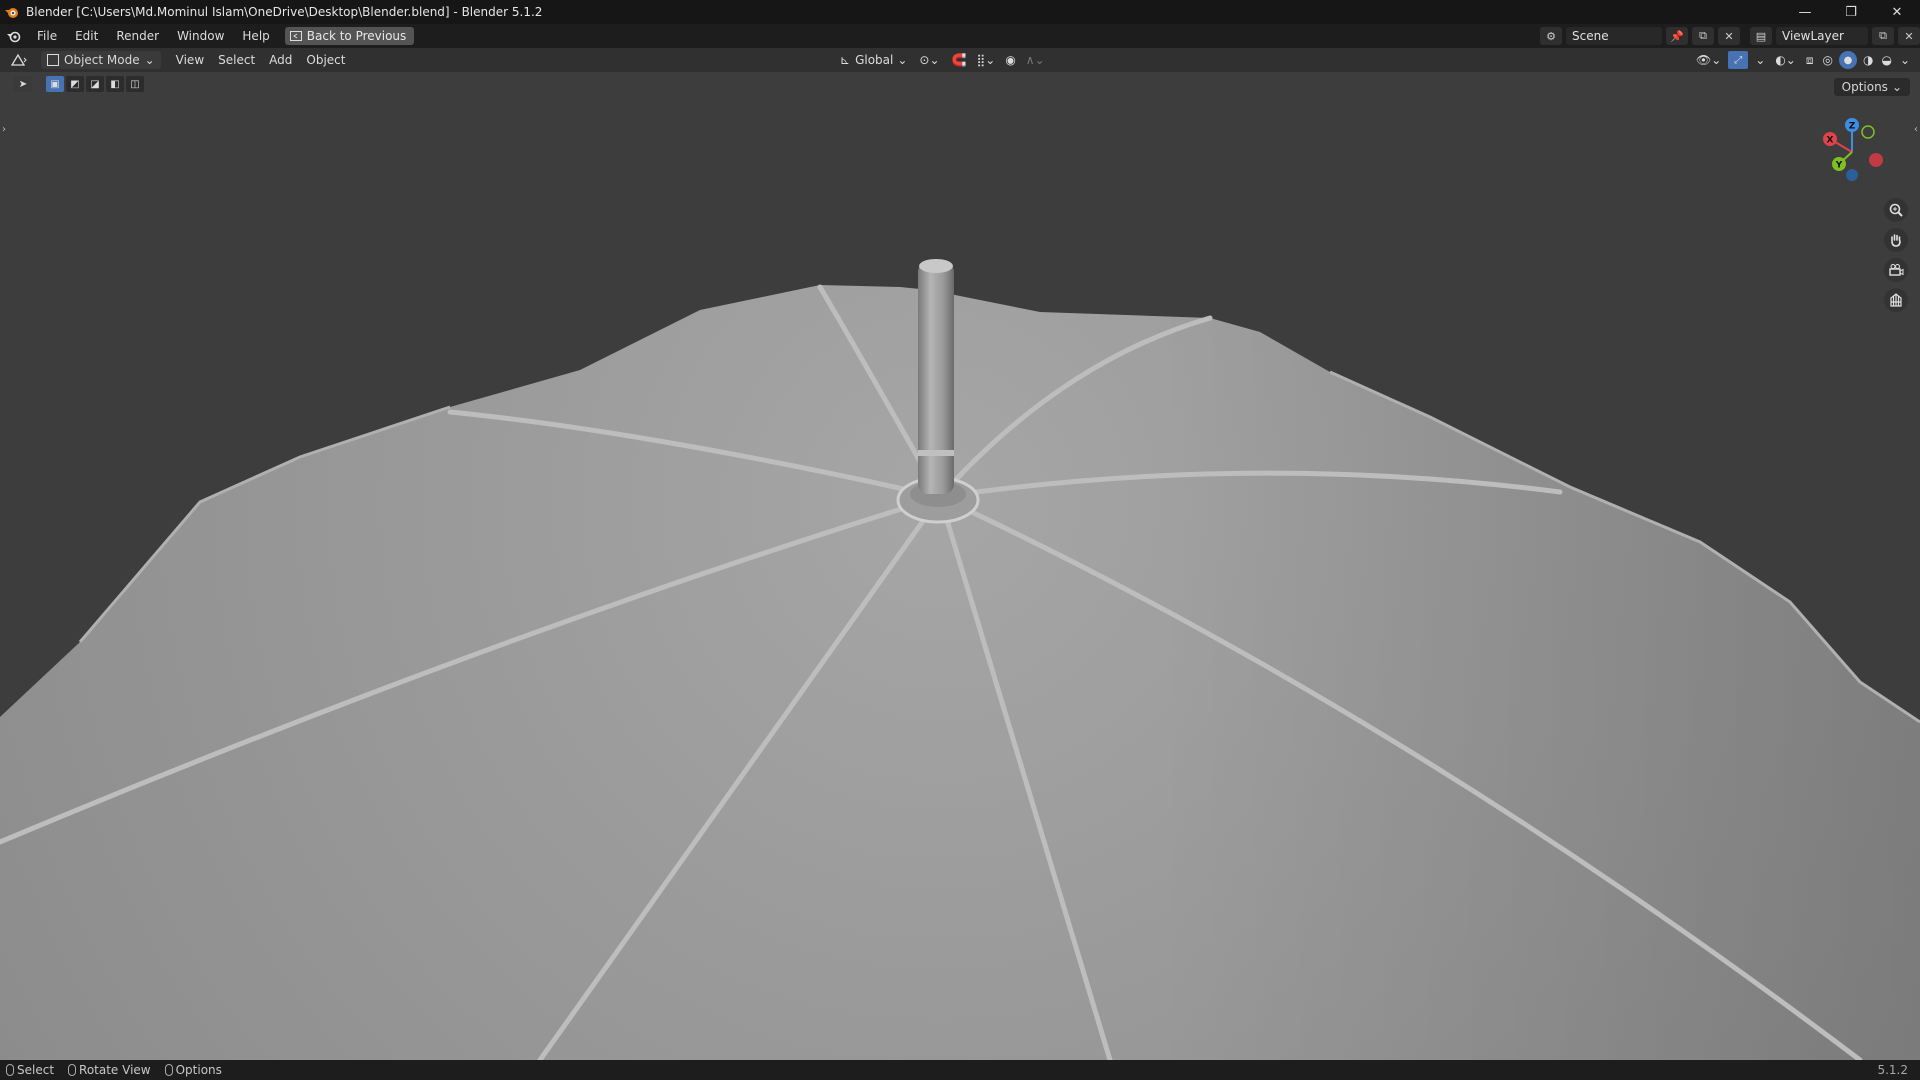  What do you see at coordinates (295, 36) in the screenshot?
I see `back-screen-icon` at bounding box center [295, 36].